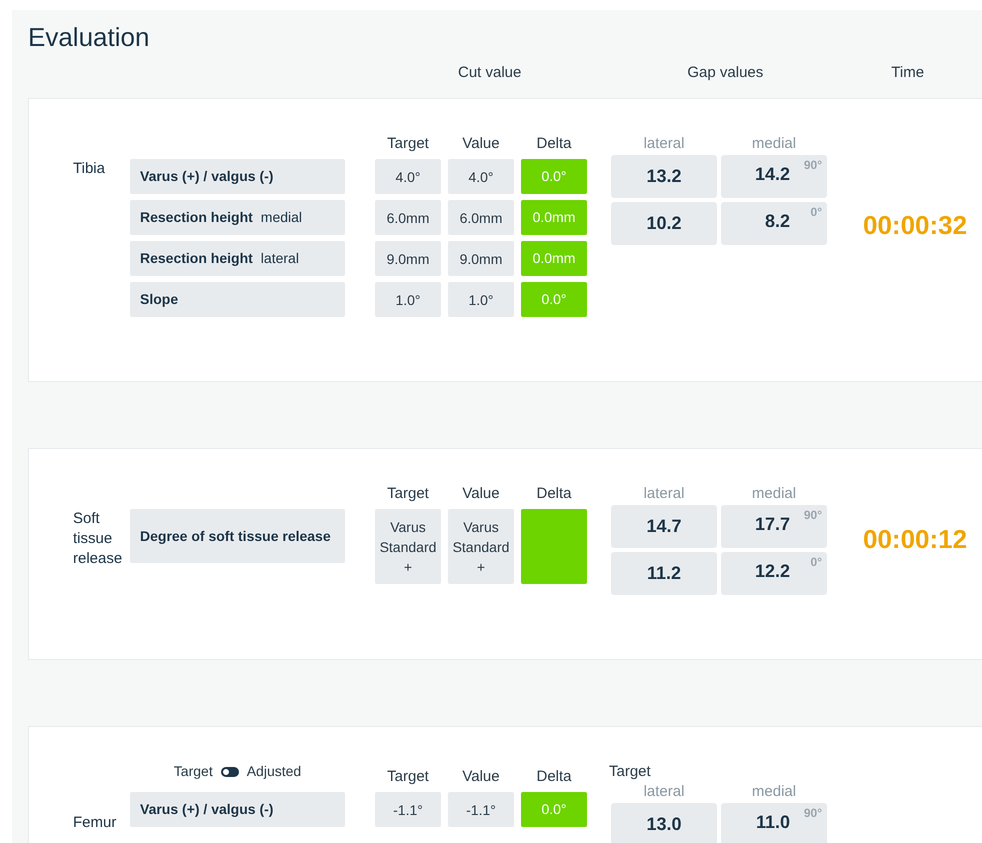 The image size is (982, 843). What do you see at coordinates (774, 176) in the screenshot?
I see `gap-cell: 14.2 90°` at bounding box center [774, 176].